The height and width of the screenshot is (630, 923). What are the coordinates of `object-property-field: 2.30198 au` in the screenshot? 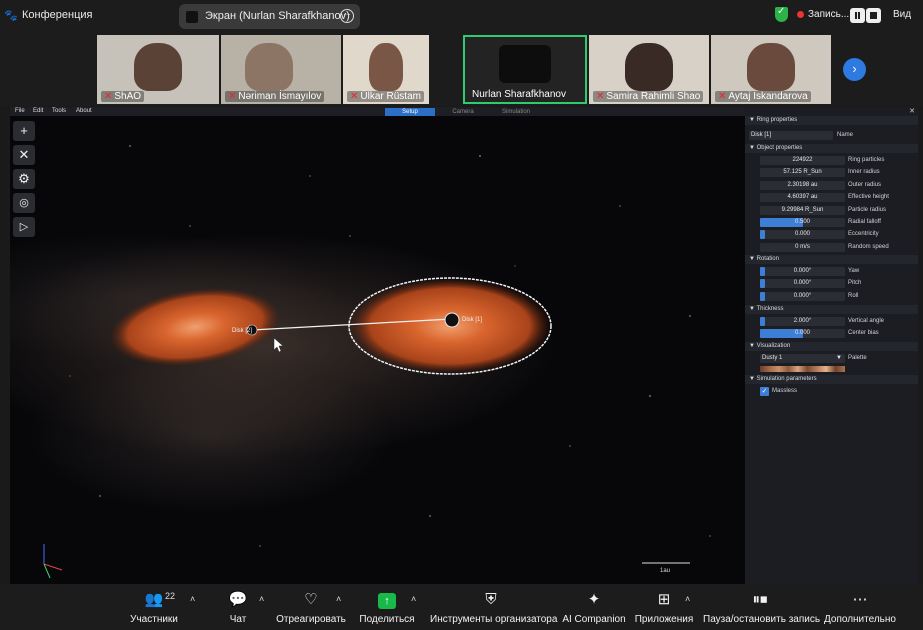 It's located at (802, 185).